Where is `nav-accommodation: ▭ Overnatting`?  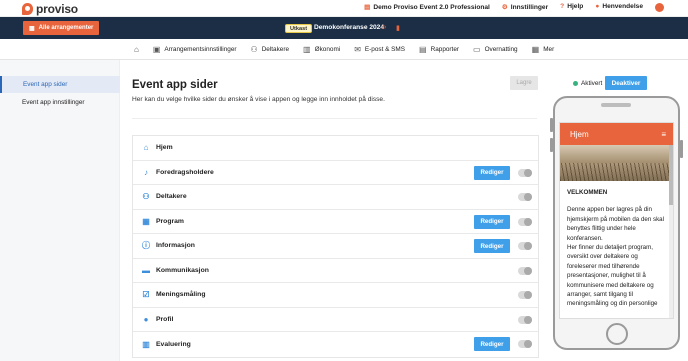 nav-accommodation: ▭ Overnatting is located at coordinates (495, 49).